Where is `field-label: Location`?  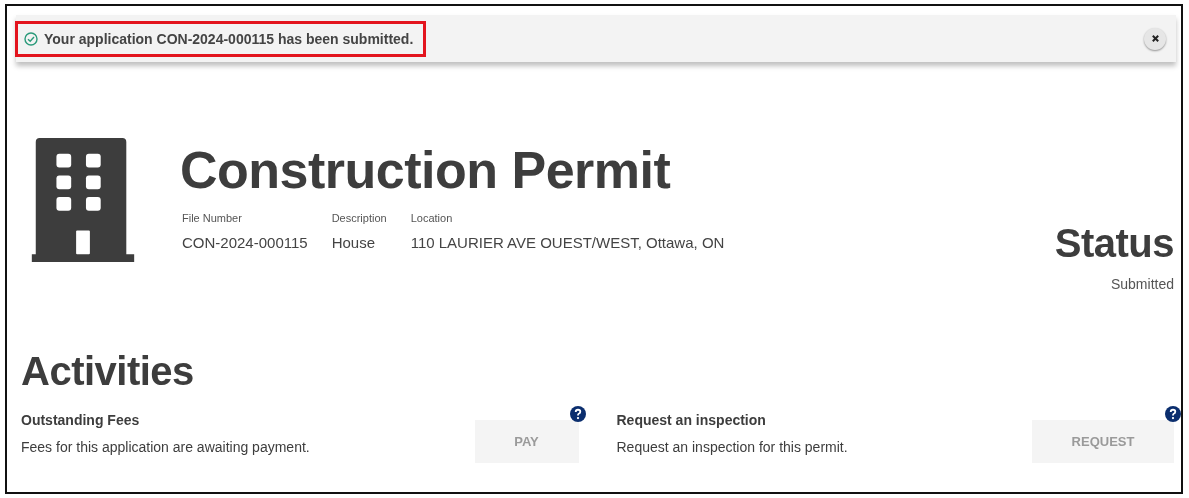 field-label: Location is located at coordinates (432, 218).